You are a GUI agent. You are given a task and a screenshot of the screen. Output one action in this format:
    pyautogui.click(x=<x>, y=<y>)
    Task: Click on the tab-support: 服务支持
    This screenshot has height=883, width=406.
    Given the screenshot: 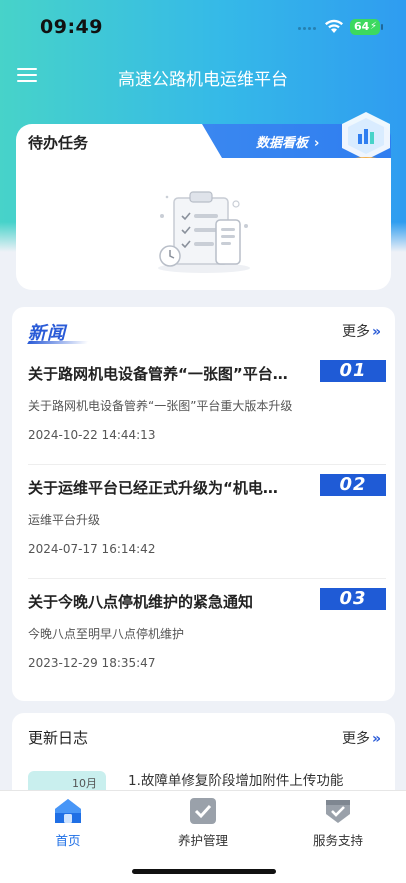 What is the action you would take?
    pyautogui.click(x=338, y=825)
    